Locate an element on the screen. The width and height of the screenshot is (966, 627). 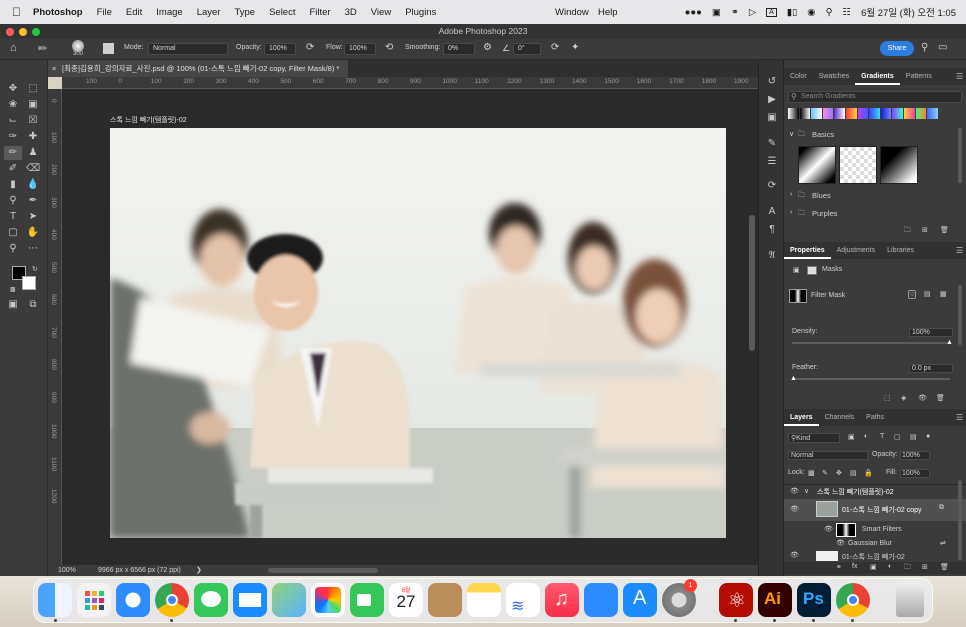
actions-panel-icon: ▶ is located at coordinates (772, 100).